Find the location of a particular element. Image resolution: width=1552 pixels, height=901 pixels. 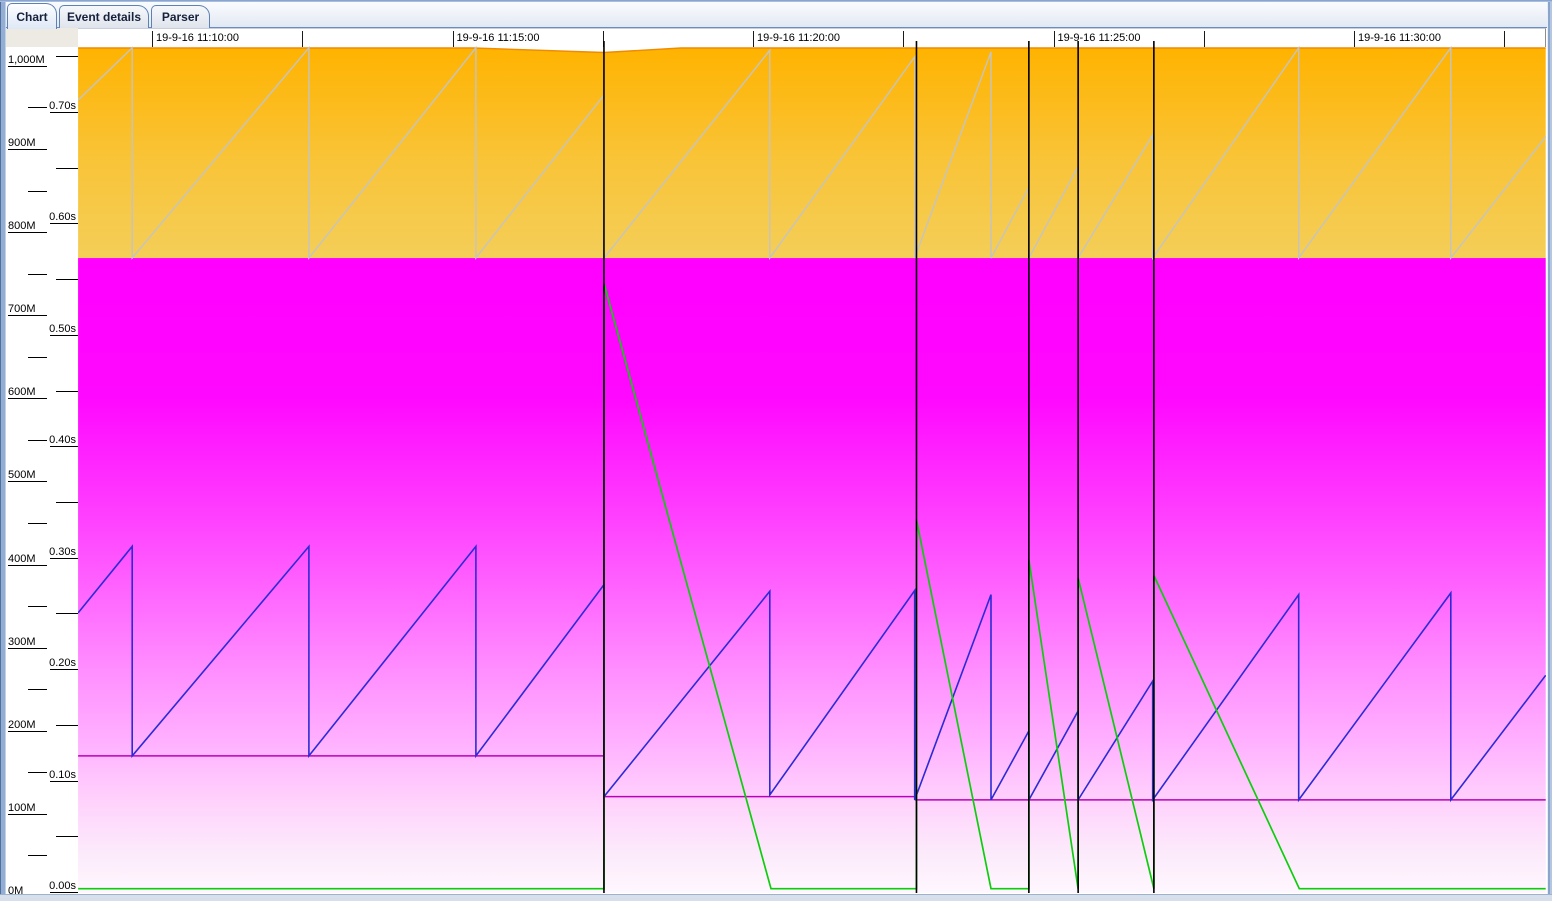

tab-bar: Chart Event details Parser is located at coordinates (776, 15).